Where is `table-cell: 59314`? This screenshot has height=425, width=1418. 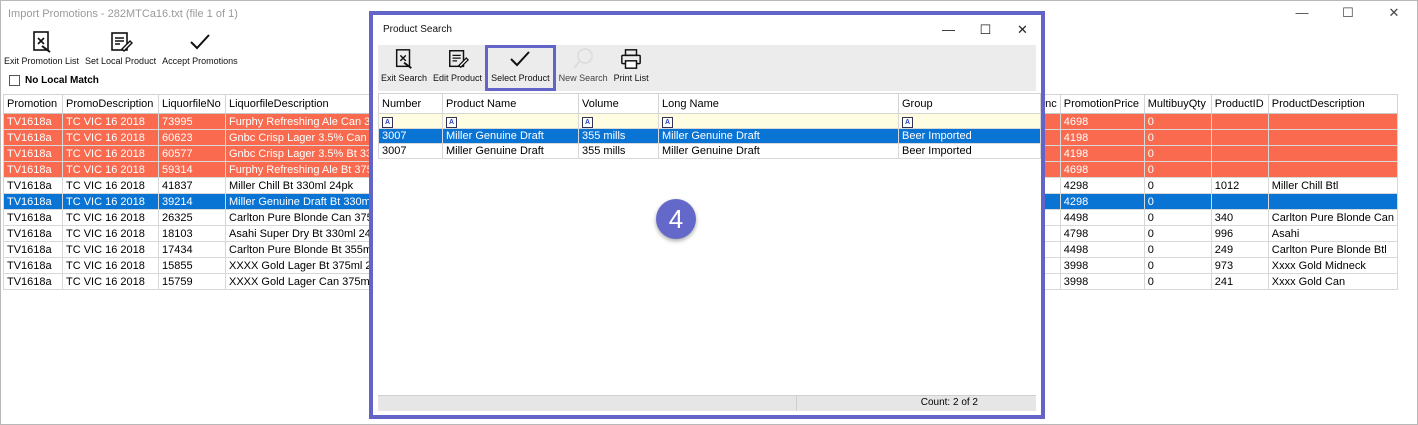
table-cell: 59314 is located at coordinates (192, 169).